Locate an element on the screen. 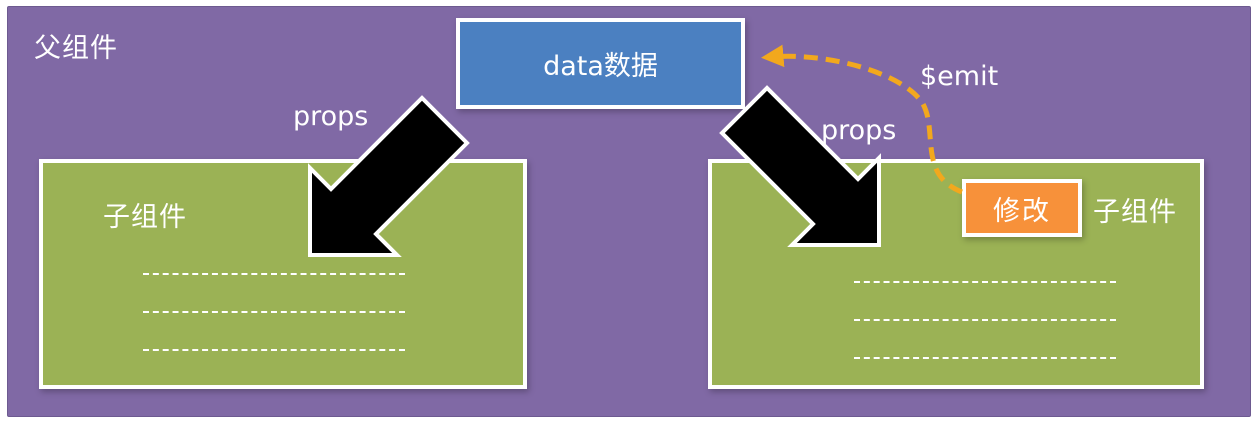 The image size is (1259, 425). data-node: data数据 is located at coordinates (600, 63).